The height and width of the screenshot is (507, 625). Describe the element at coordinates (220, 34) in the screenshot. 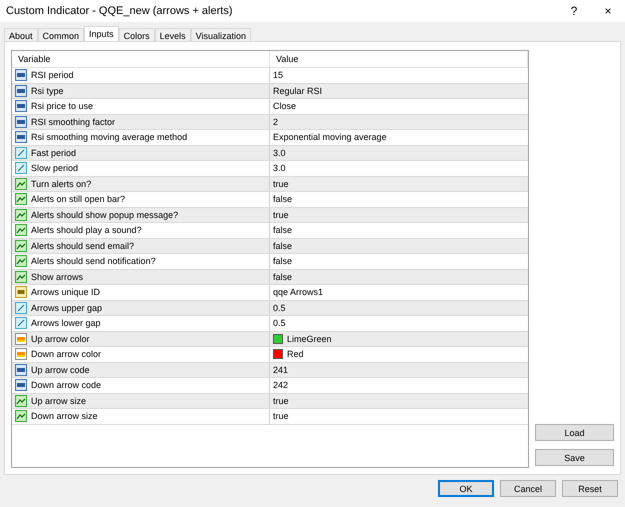

I see `tab: Visualization` at that location.